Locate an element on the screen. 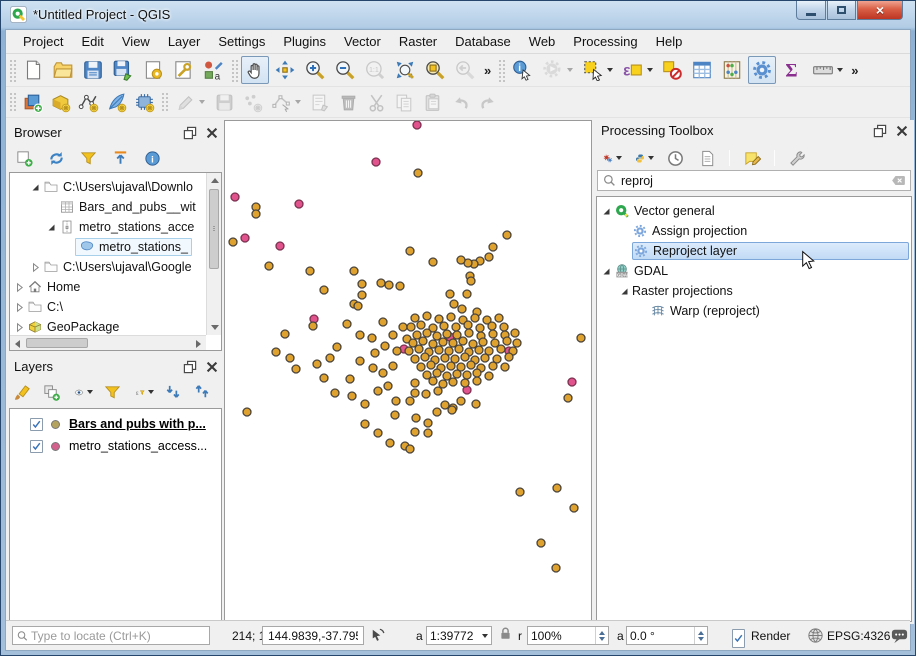 Image resolution: width=916 pixels, height=656 pixels. folder-open-button is located at coordinates (63, 70).